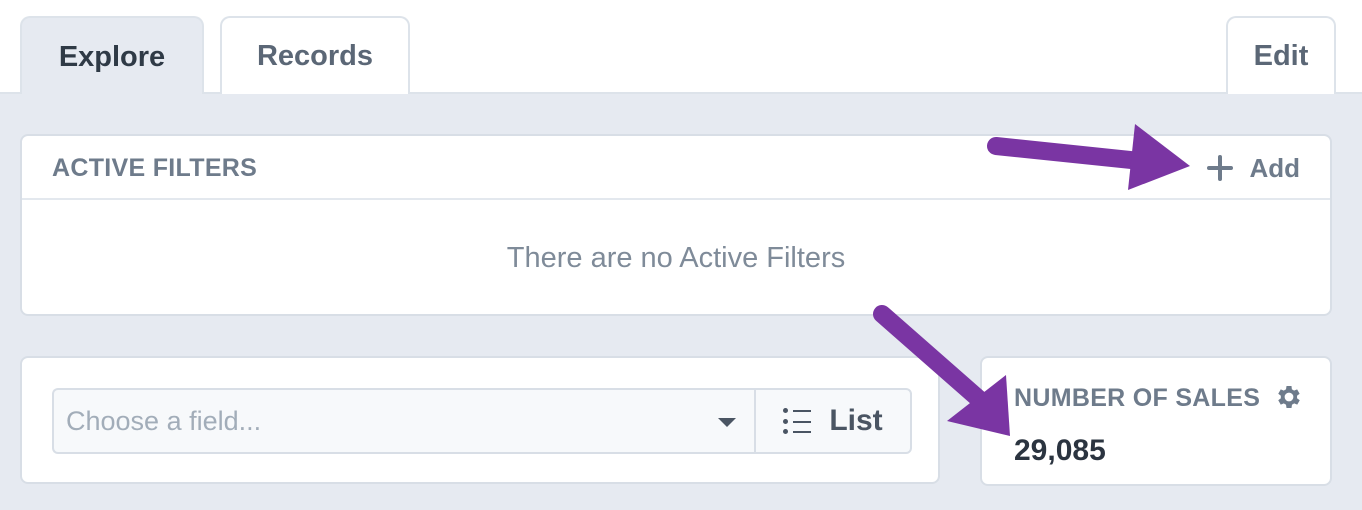 This screenshot has height=510, width=1362. I want to click on caret-down-icon, so click(727, 422).